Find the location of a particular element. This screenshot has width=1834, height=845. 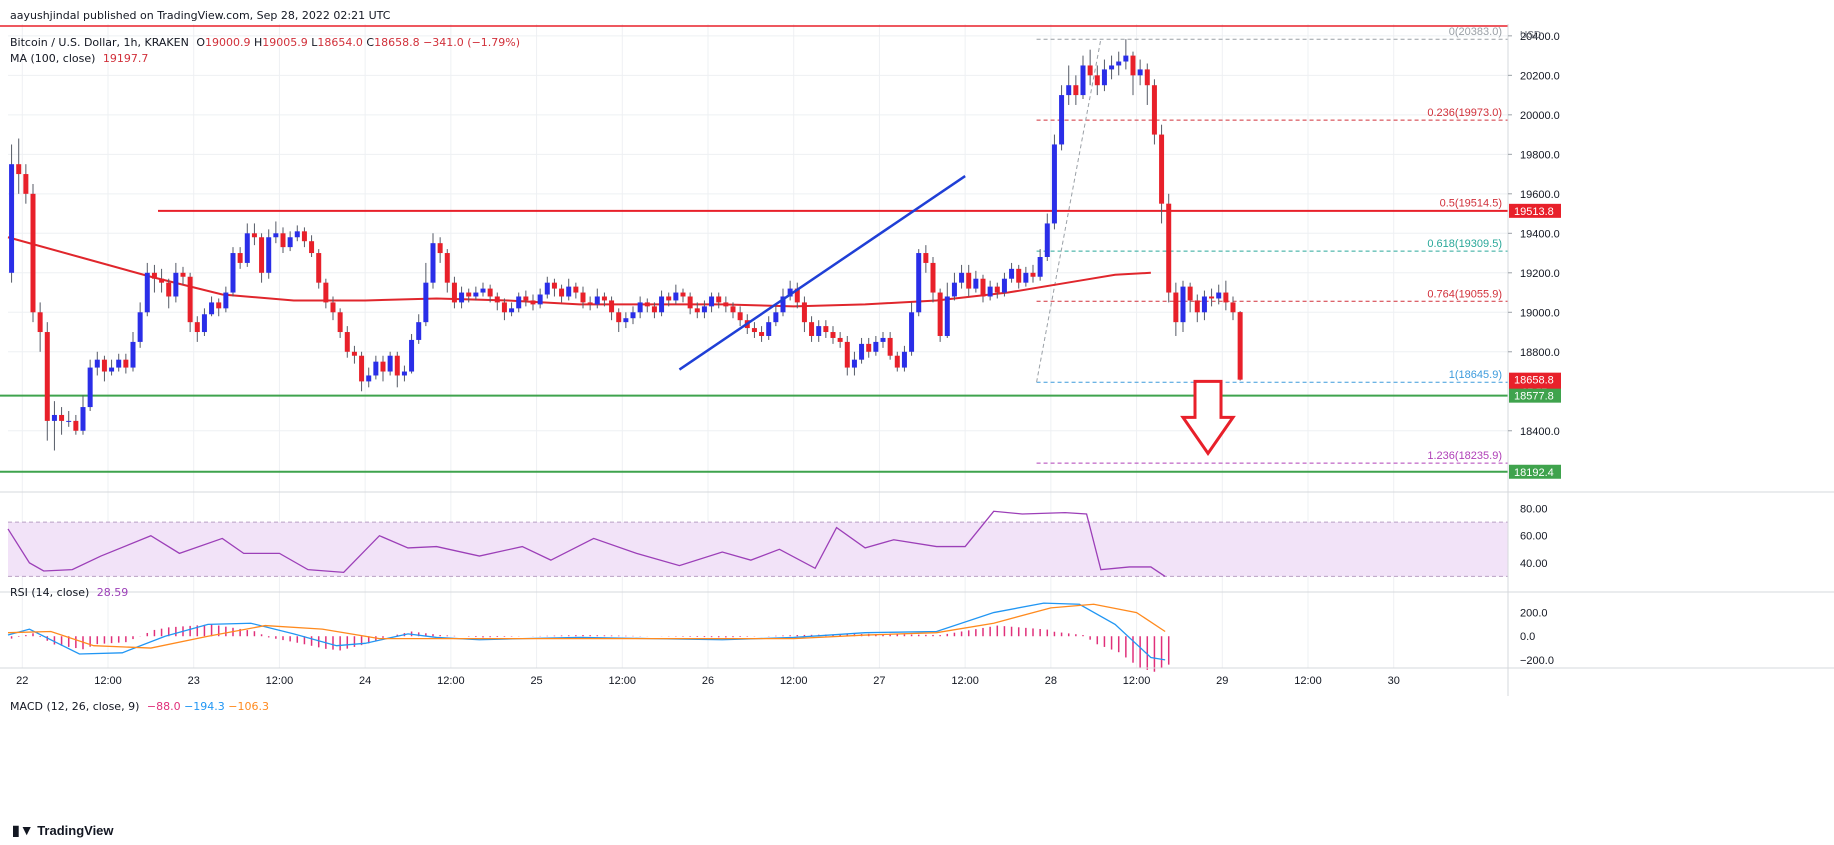

close-label: C is located at coordinates (370, 42).